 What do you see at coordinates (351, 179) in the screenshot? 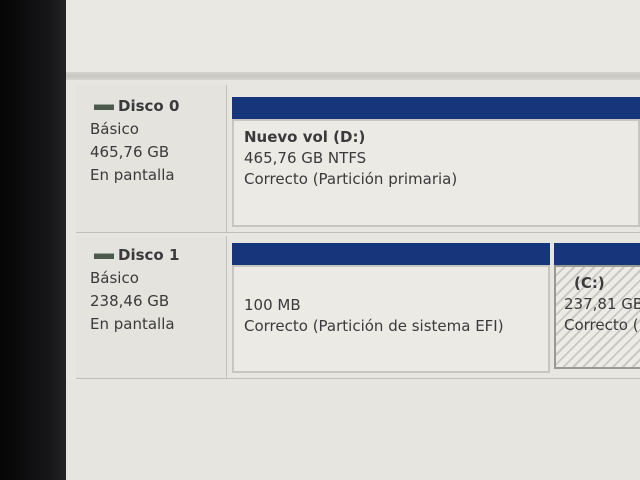
I see `partition-d-status: Correcto (Partición primaria)` at bounding box center [351, 179].